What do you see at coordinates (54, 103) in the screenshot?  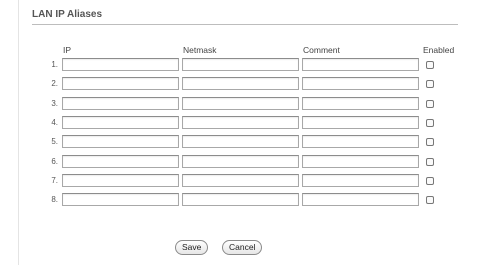 I see `row-number: 3.` at bounding box center [54, 103].